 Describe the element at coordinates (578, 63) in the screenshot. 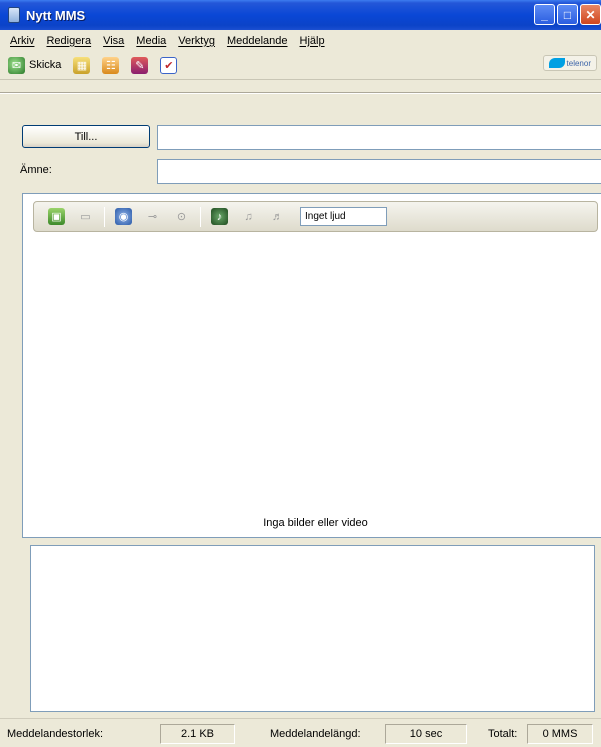

I see `telenor-logo-text: telenor` at that location.